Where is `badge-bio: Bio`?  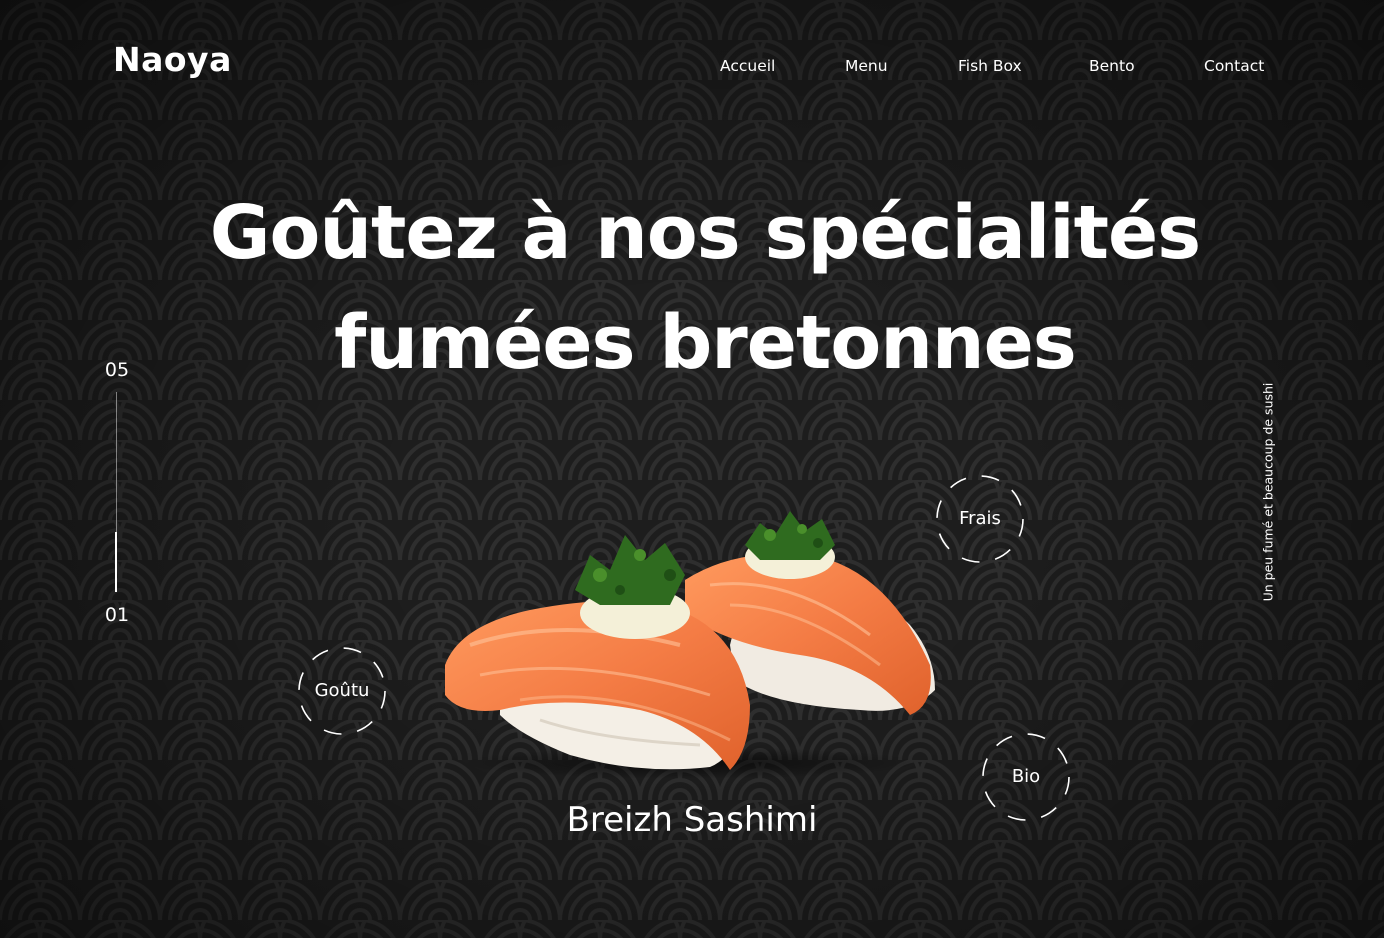 badge-bio: Bio is located at coordinates (1026, 777).